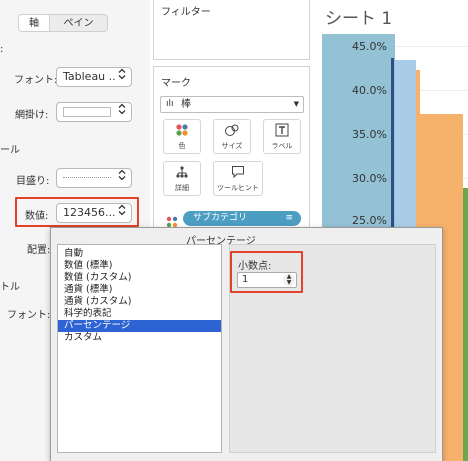 This screenshot has width=468, height=461. Describe the element at coordinates (231, 30) in the screenshot. I see `filters-shelf: フィルター` at that location.